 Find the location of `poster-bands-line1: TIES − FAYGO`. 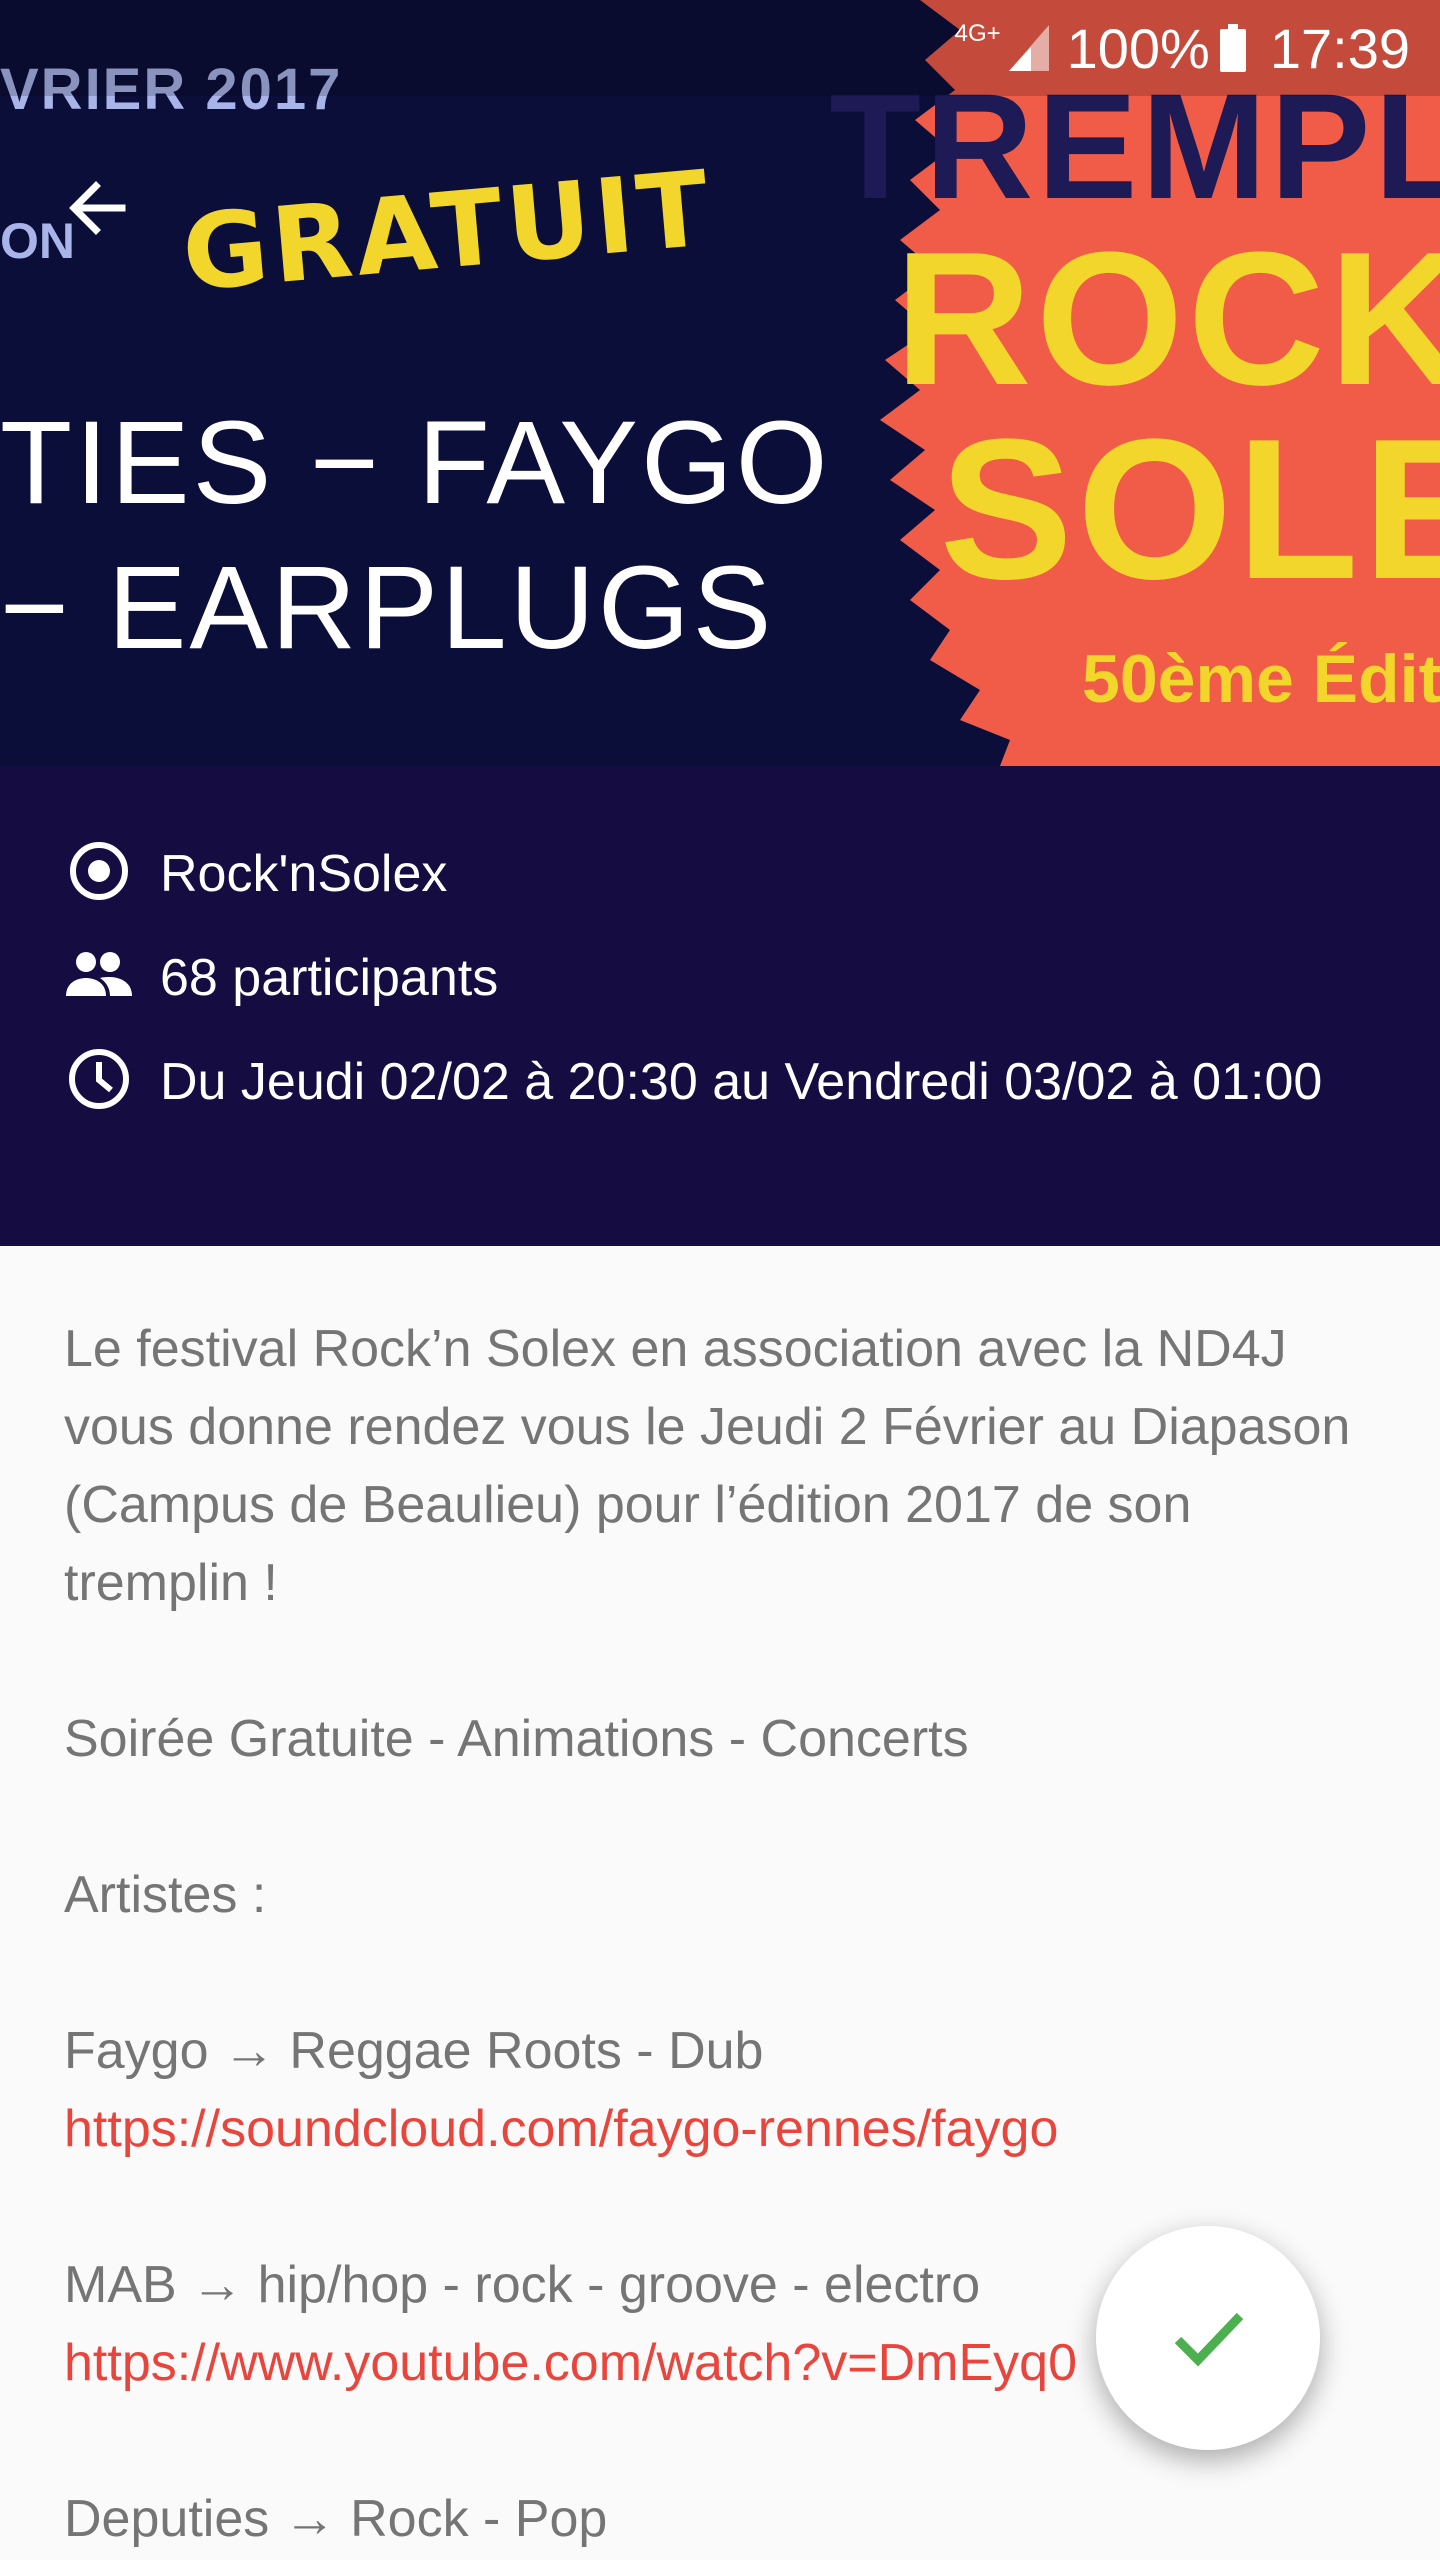

poster-bands-line1: TIES − FAYGO is located at coordinates (415, 463).